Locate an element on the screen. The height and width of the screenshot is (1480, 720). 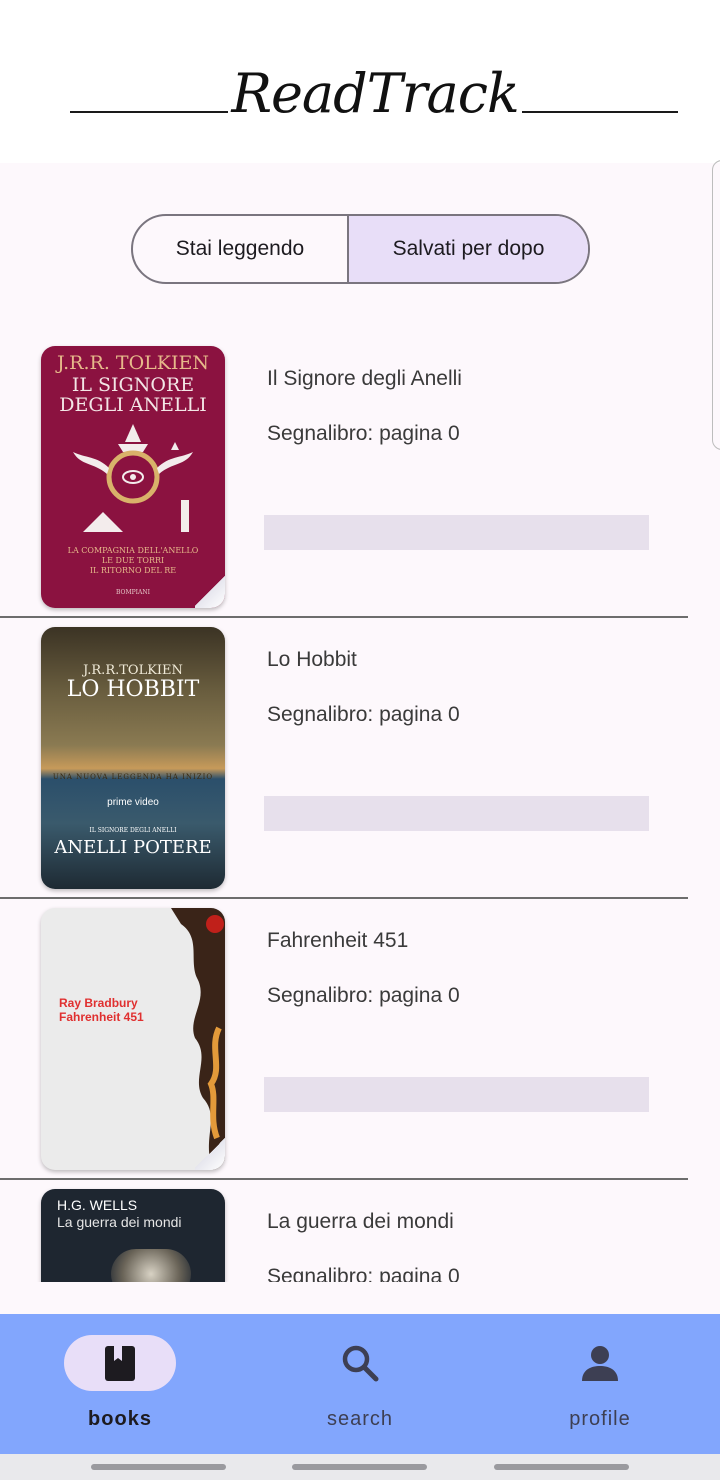
nav-profile: profile is located at coordinates (600, 1384).